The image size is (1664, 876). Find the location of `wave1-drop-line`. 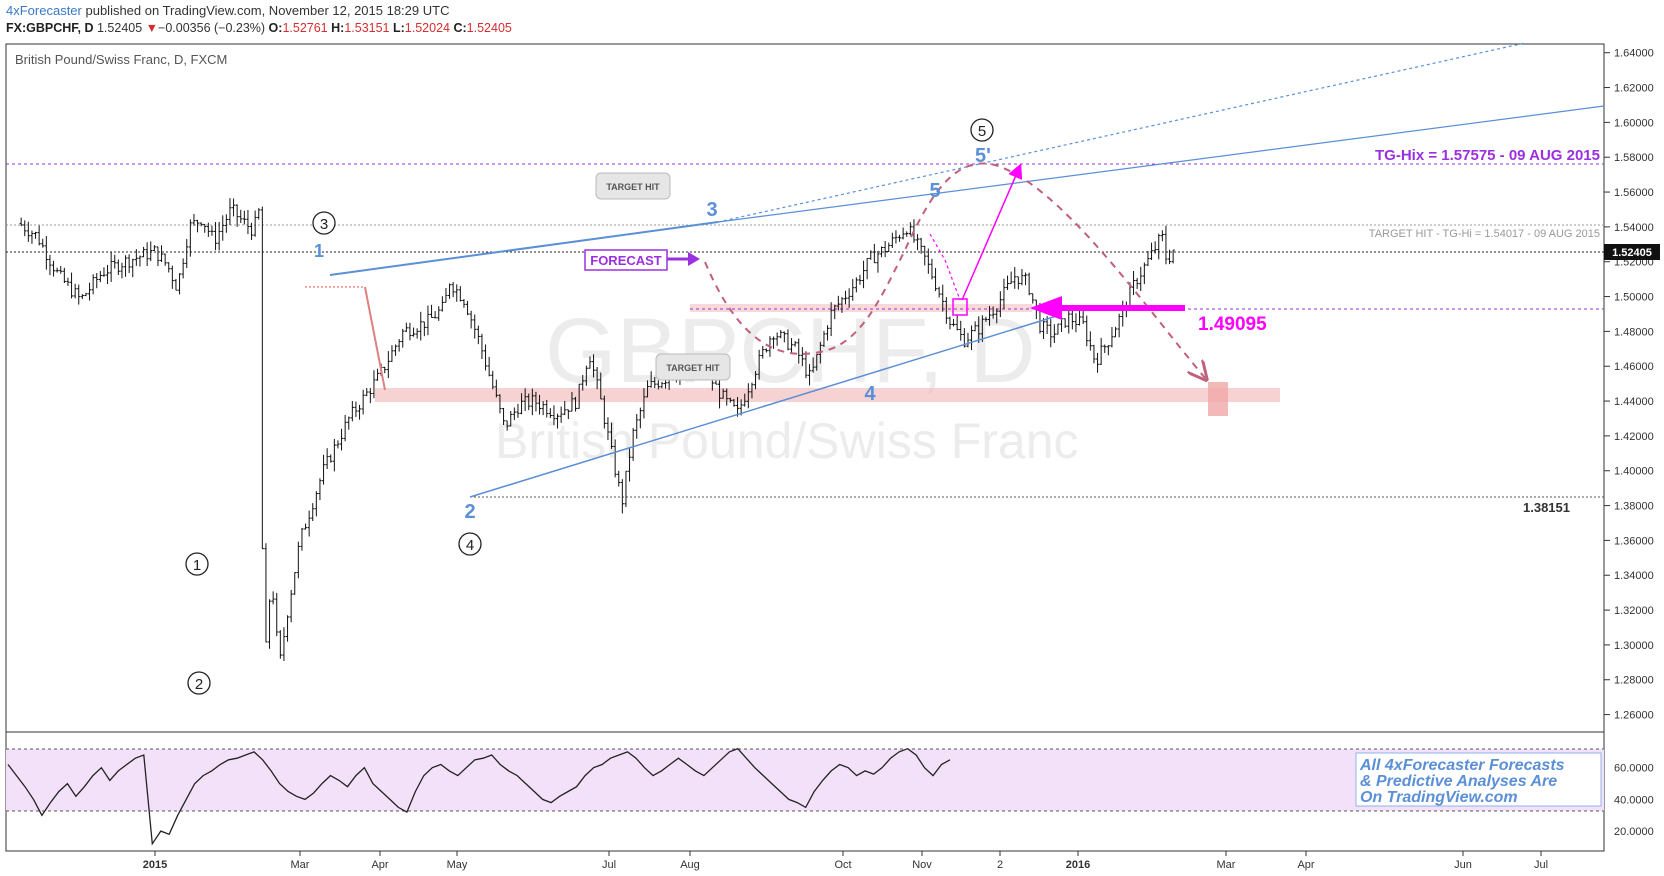

wave1-drop-line is located at coordinates (375, 338).